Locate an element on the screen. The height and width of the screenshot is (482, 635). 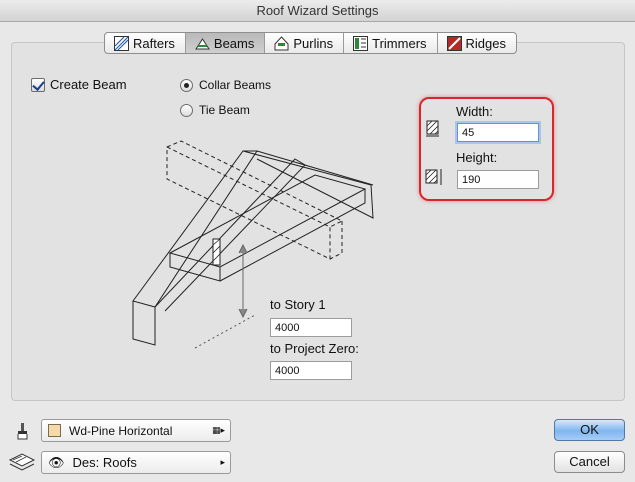
story-label: to Story 1 is located at coordinates (298, 304).